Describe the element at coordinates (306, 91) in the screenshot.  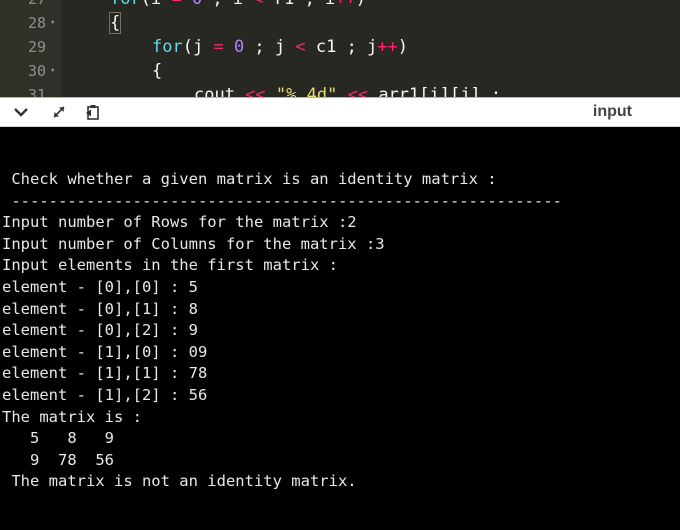
I see `code-token: "% 4d"` at that location.